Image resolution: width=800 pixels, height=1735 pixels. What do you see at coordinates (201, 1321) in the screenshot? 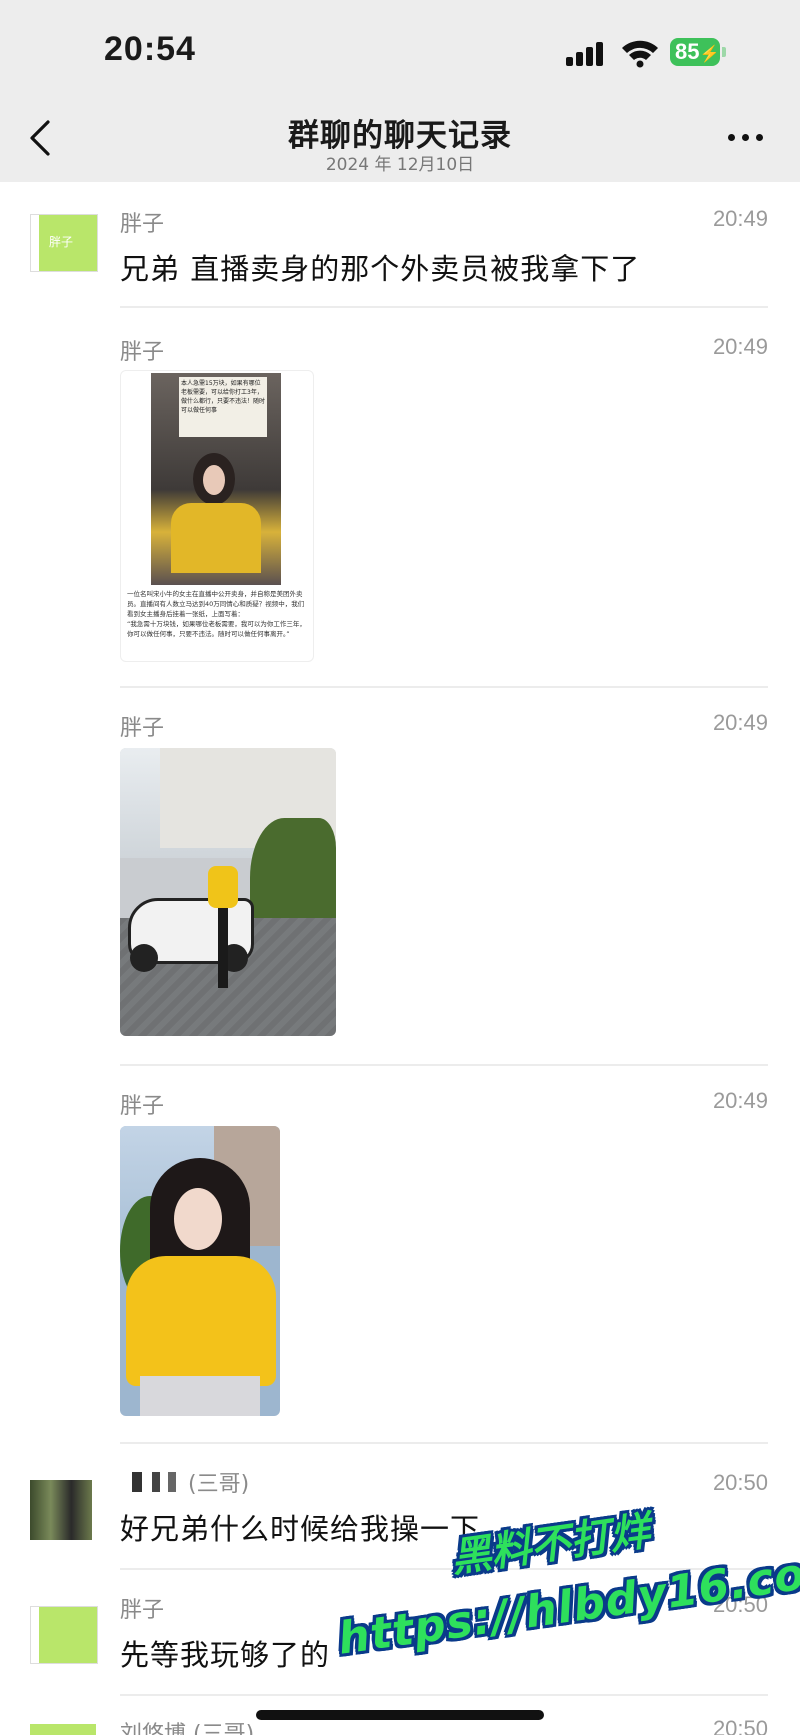
I see `yellow-shirt` at bounding box center [201, 1321].